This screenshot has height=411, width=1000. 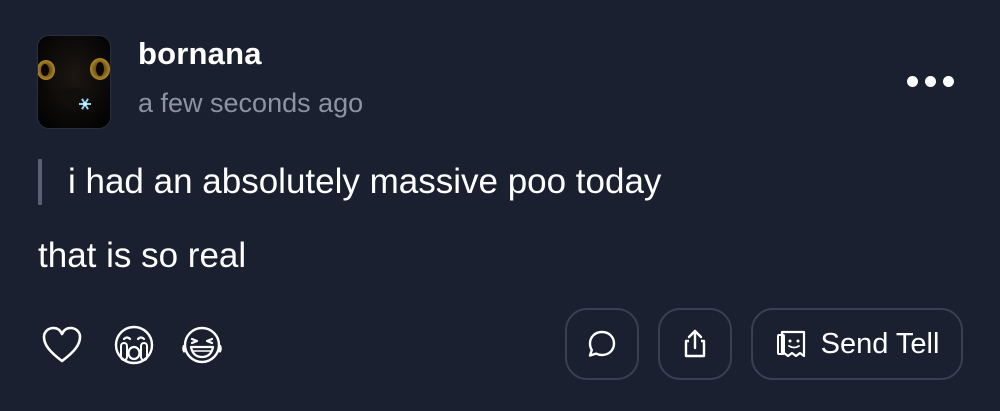 I want to click on laugh-reaction-button, so click(x=202, y=345).